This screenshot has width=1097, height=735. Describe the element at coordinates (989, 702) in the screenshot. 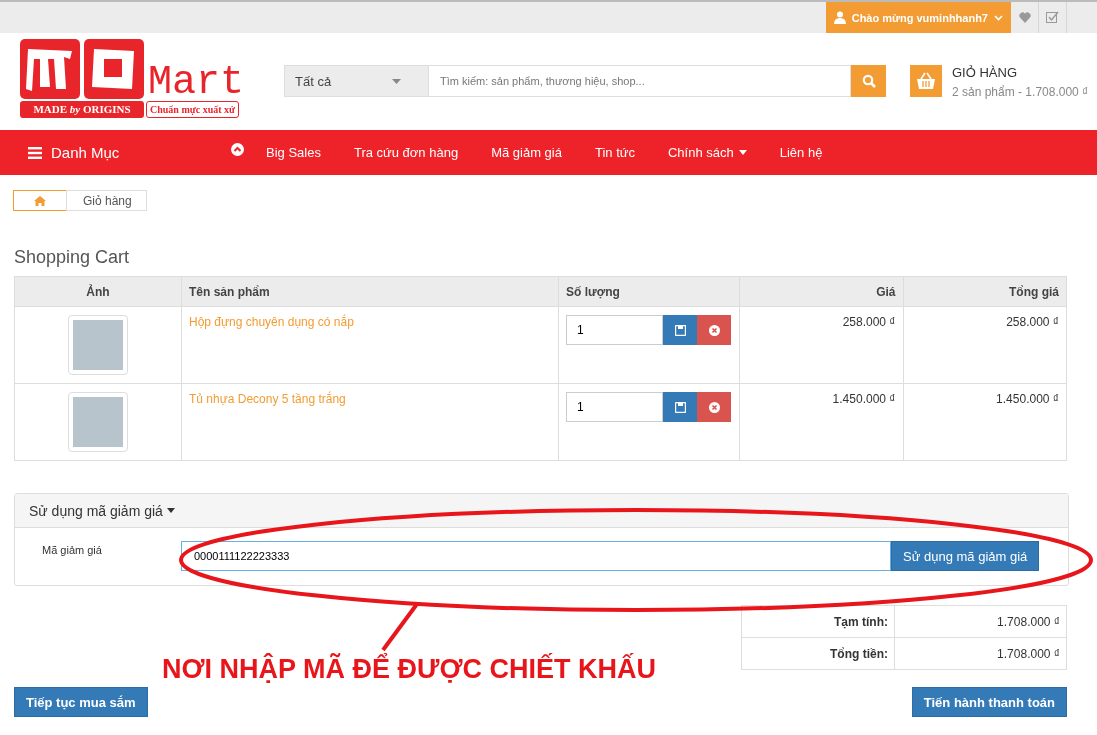

I see `checkout-button: Tiến hành thanh toán` at that location.